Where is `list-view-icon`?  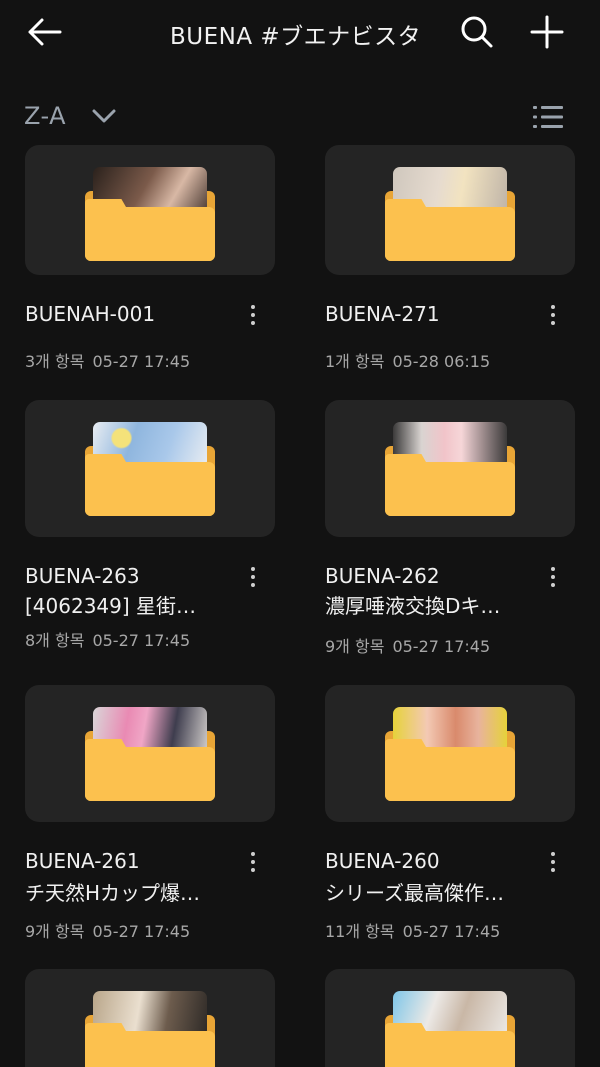 list-view-icon is located at coordinates (548, 117).